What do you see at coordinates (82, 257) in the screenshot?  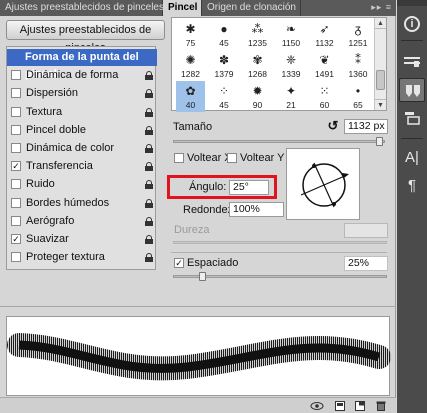 I see `brush-option-item: Proteger textura` at bounding box center [82, 257].